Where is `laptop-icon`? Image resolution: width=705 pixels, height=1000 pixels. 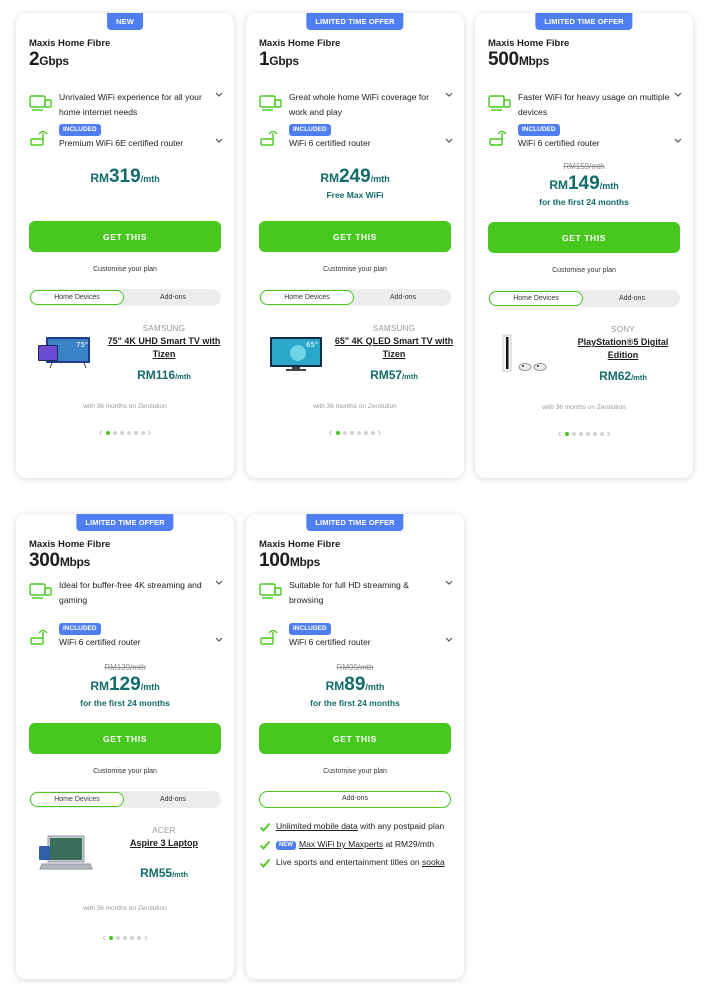 laptop-icon is located at coordinates (66, 852).